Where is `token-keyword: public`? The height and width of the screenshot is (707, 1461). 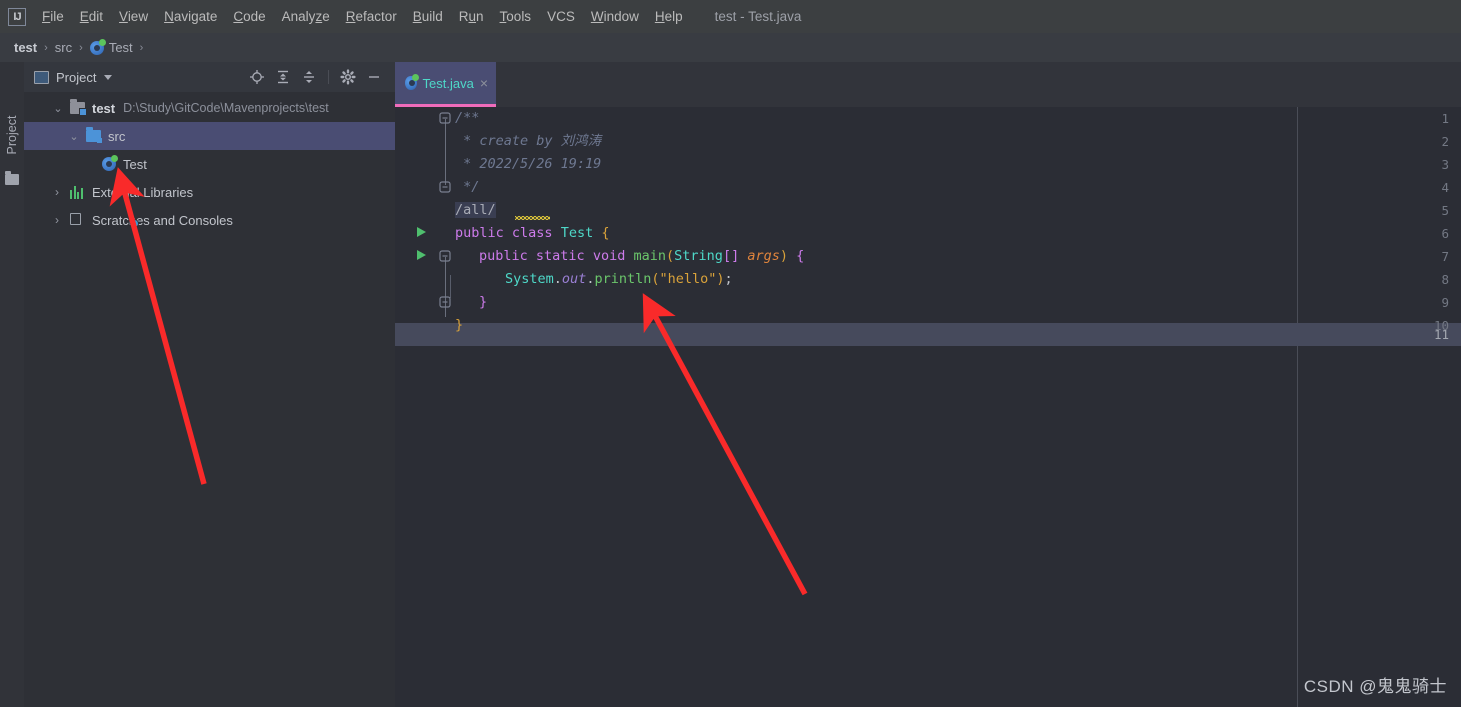 token-keyword: public is located at coordinates (503, 256).